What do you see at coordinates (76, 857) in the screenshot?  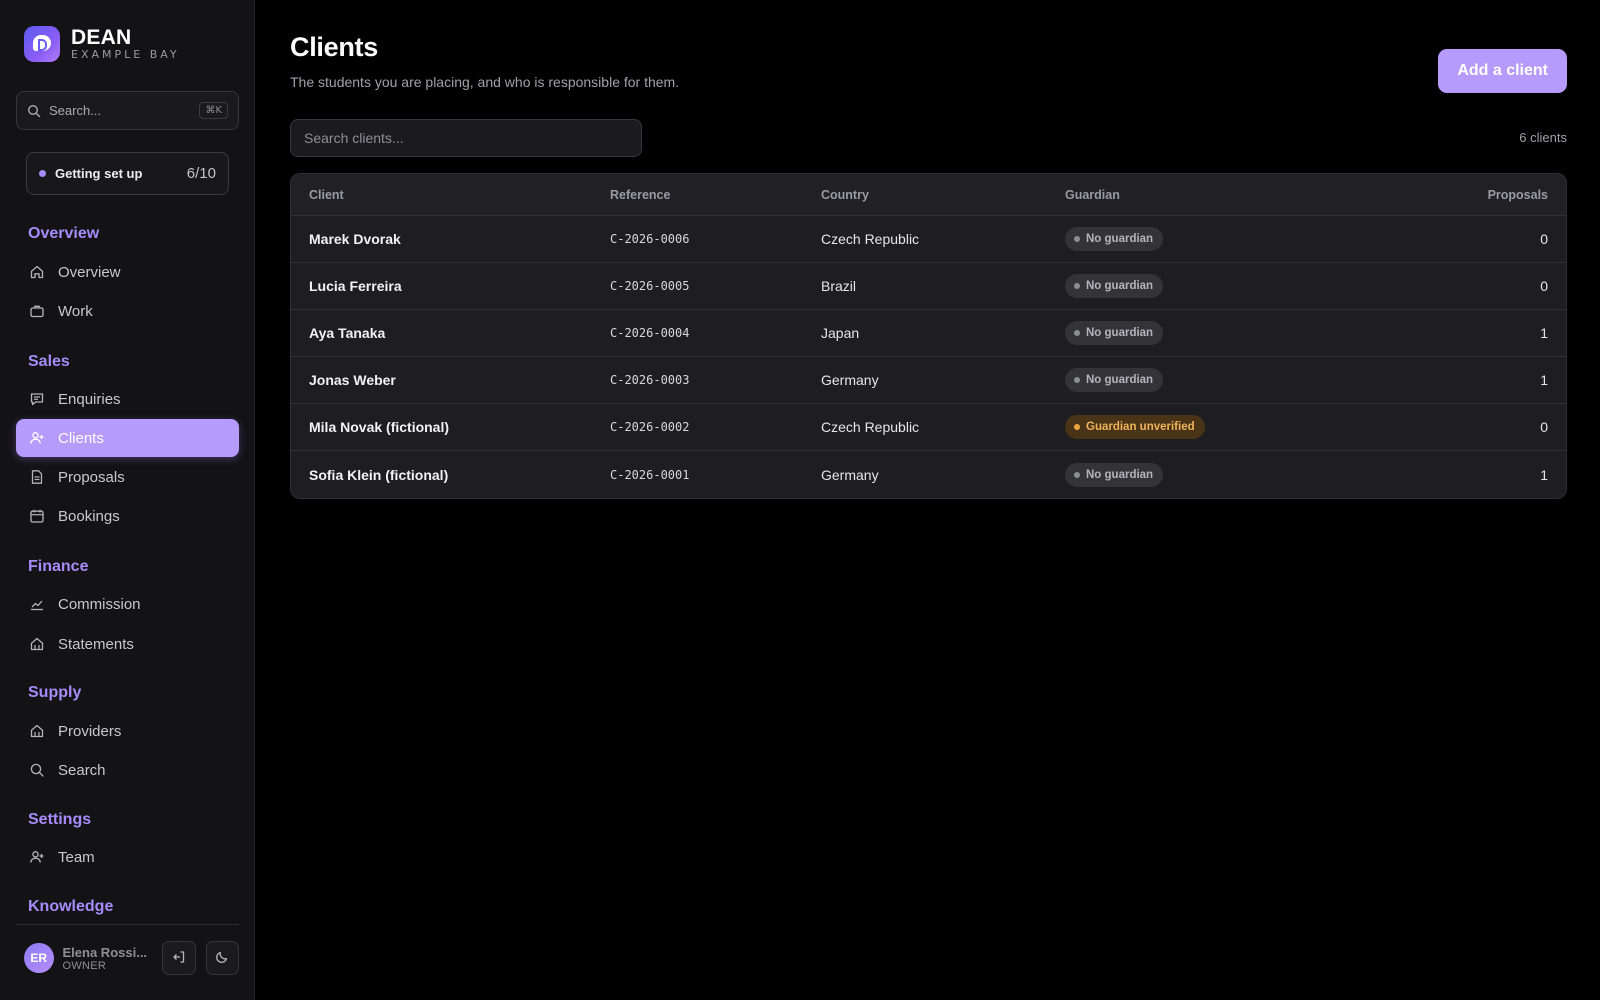 I see `sidebar-item-label: Team` at bounding box center [76, 857].